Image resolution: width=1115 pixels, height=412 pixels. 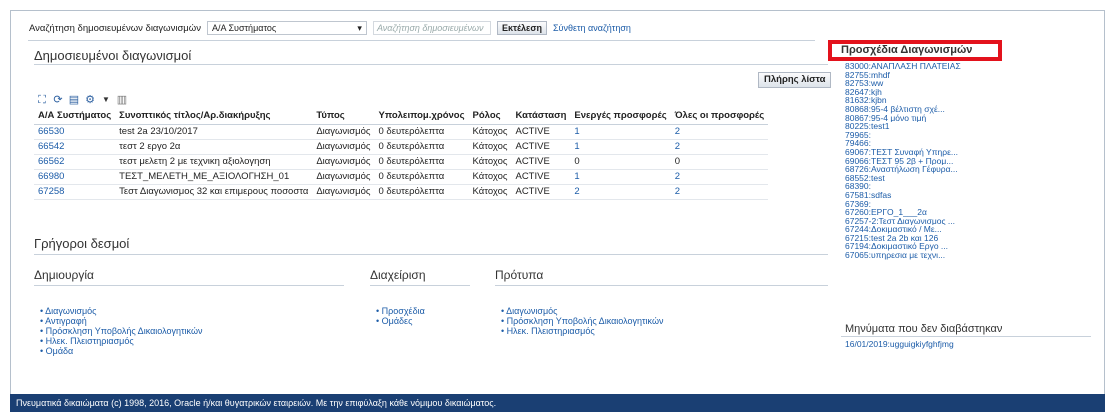 I want to click on template-link-invitation: Πρόσκληση Υποβολής Δικαιολογητικών, so click(x=582, y=321).